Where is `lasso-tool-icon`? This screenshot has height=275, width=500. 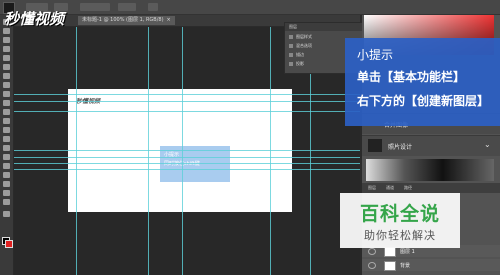
lasso-tool-icon is located at coordinates (6, 40).